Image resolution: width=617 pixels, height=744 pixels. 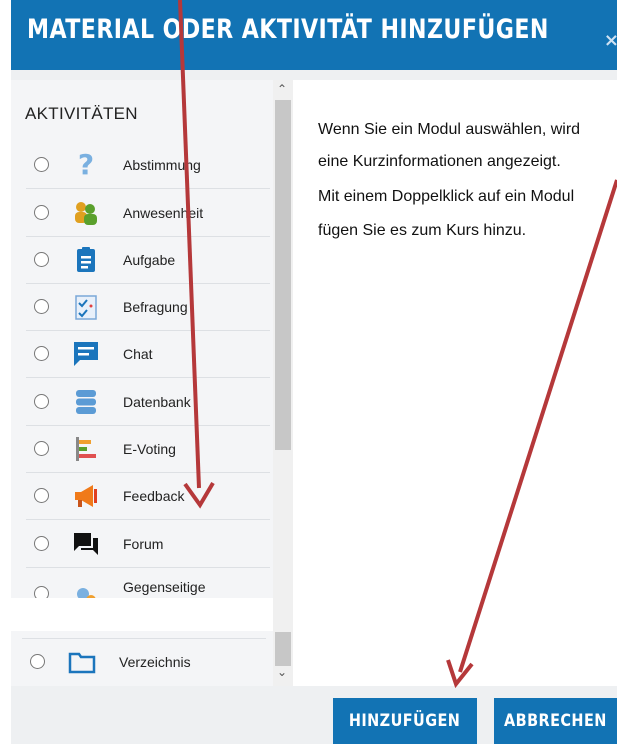 I want to click on option-label: Feedback, so click(x=154, y=496).